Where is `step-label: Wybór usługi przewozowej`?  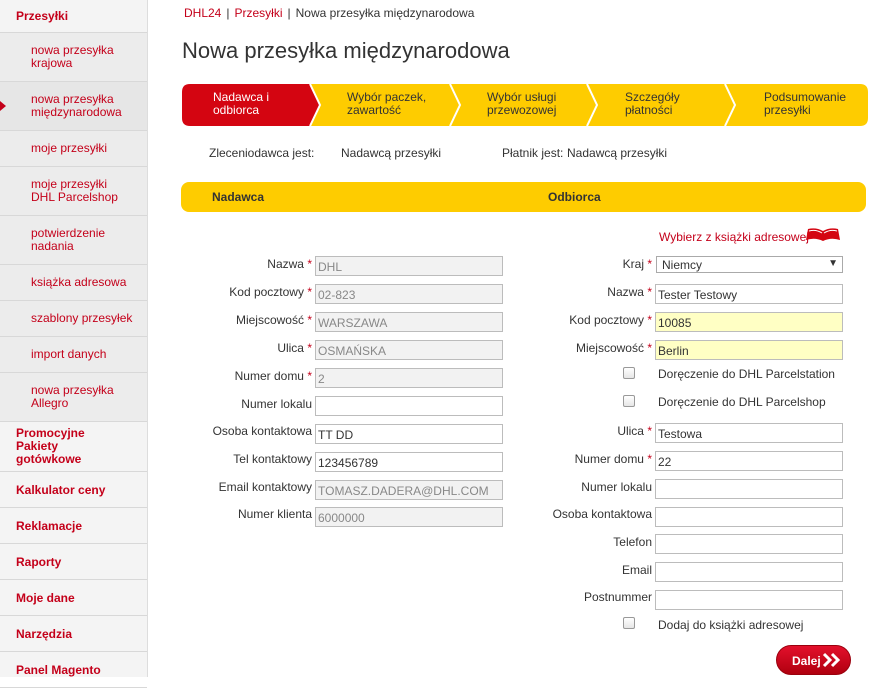 step-label: Wybór usługi przewozowej is located at coordinates (522, 103).